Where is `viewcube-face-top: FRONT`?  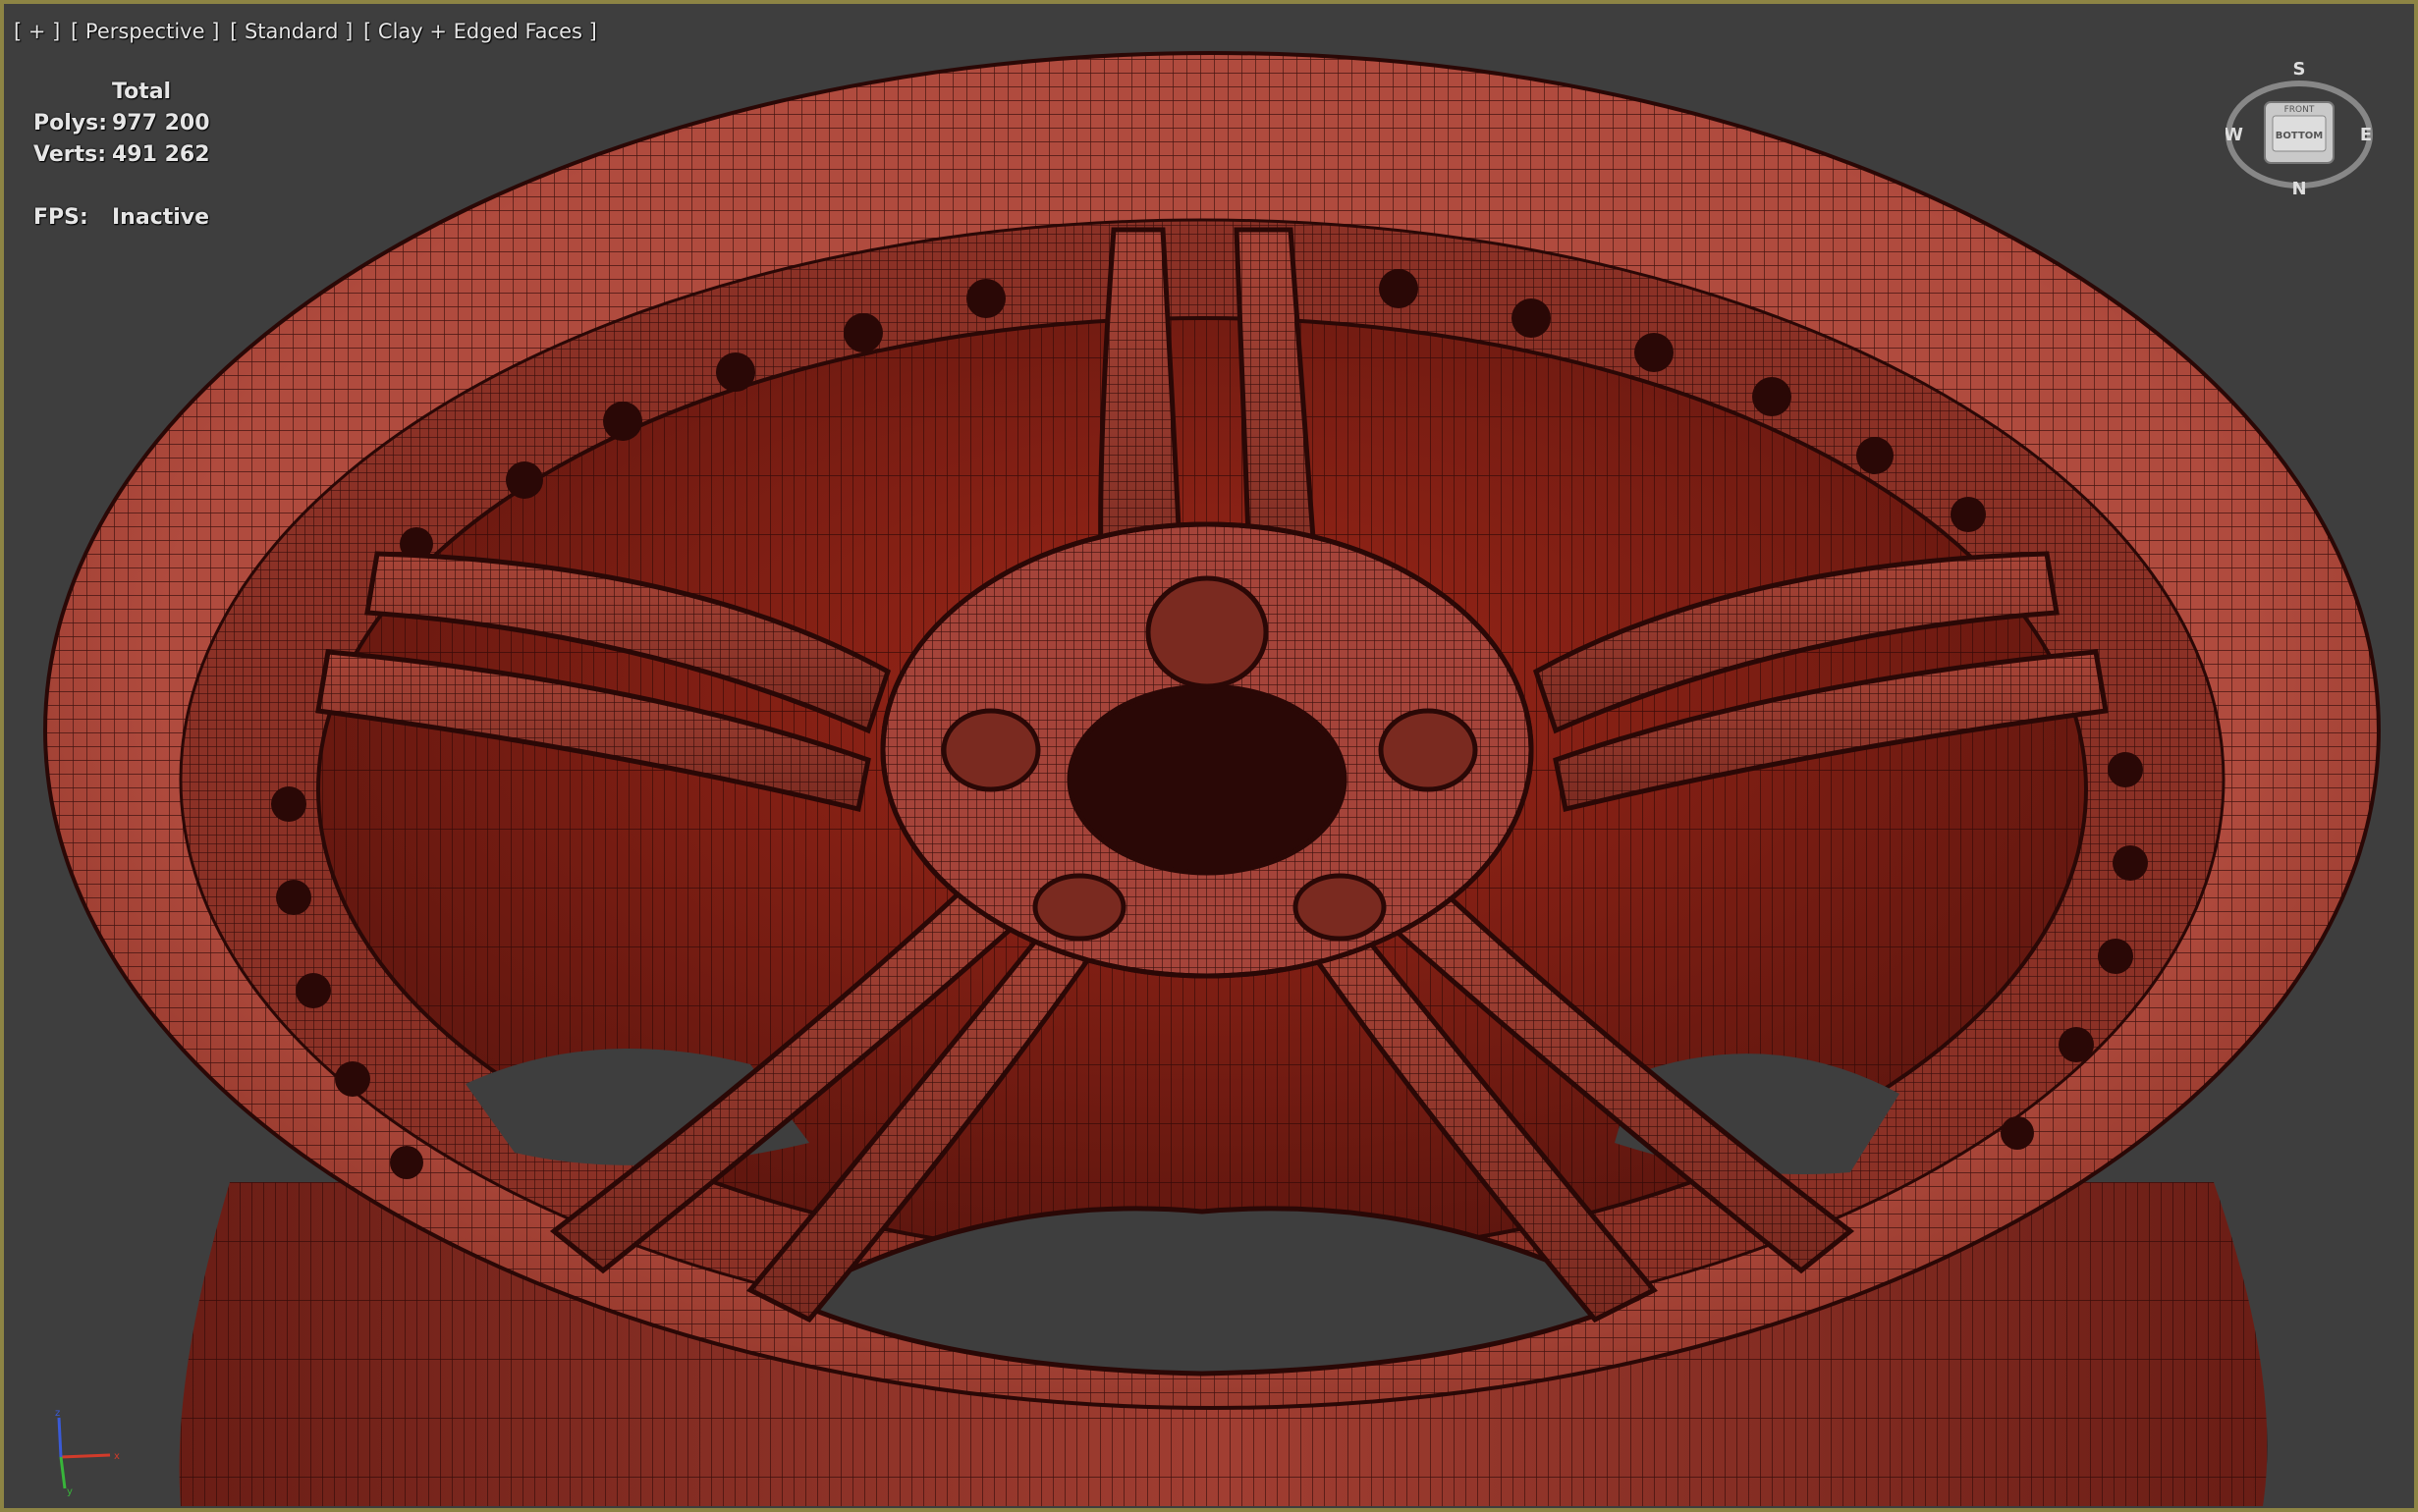 viewcube-face-top: FRONT is located at coordinates (2299, 110).